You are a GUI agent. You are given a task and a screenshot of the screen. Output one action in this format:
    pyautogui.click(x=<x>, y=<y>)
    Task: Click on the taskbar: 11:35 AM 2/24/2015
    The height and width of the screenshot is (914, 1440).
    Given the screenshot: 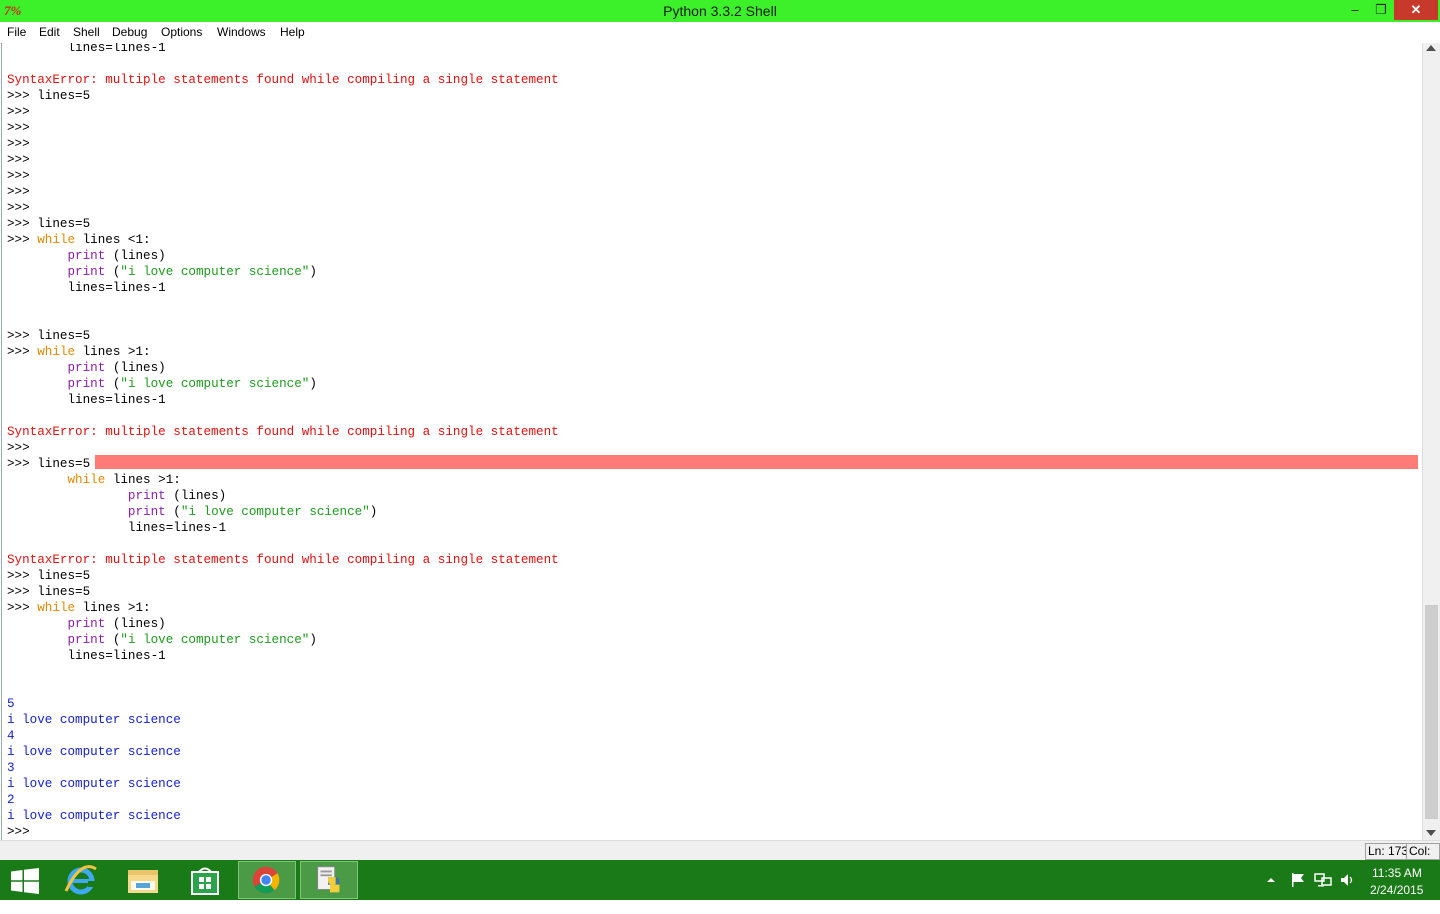 What is the action you would take?
    pyautogui.click(x=720, y=880)
    